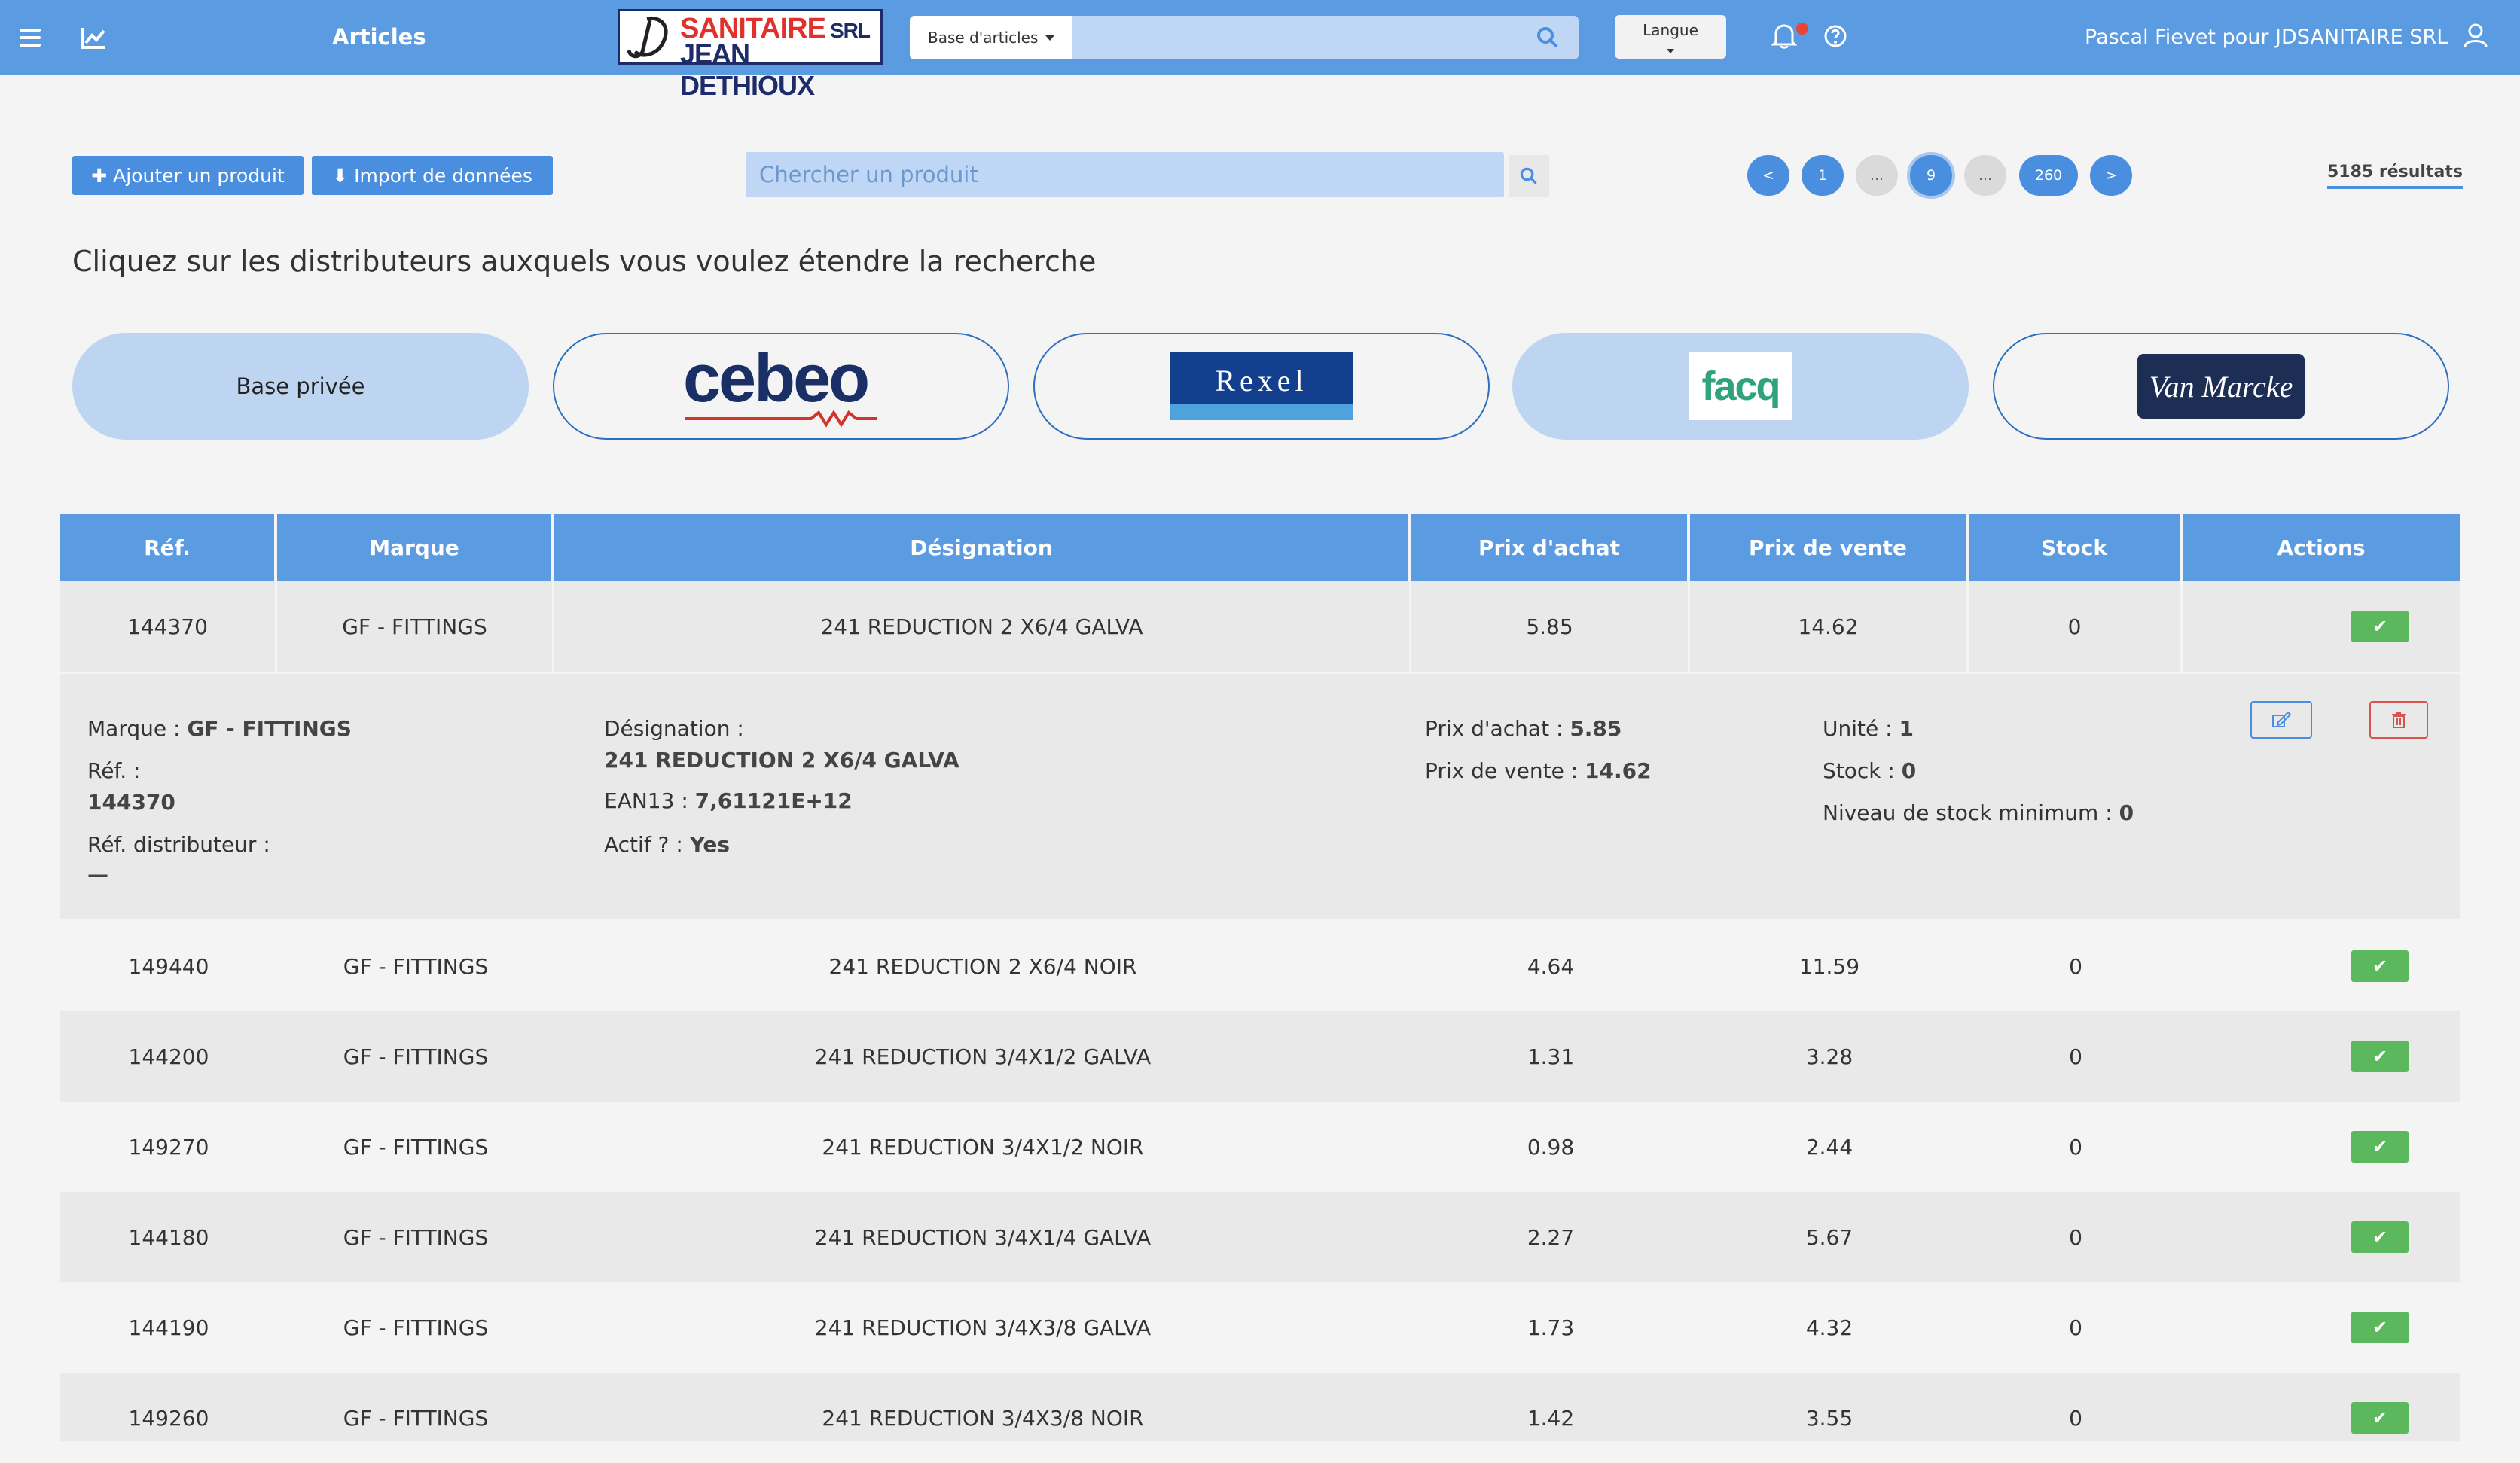 The width and height of the screenshot is (2520, 1463). Describe the element at coordinates (1551, 1327) in the screenshot. I see `cell-purchase-price: 1.73` at that location.